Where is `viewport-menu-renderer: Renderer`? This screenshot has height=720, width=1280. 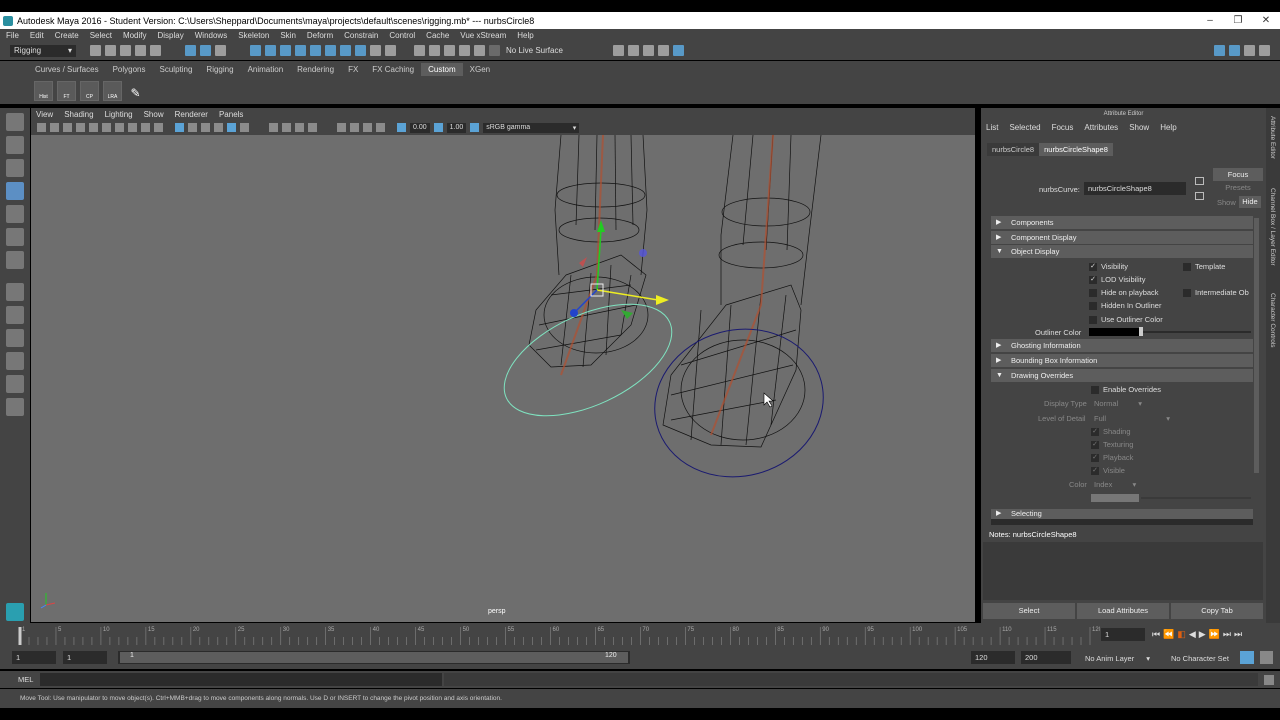
viewport-menu-renderer: Renderer is located at coordinates (191, 114).